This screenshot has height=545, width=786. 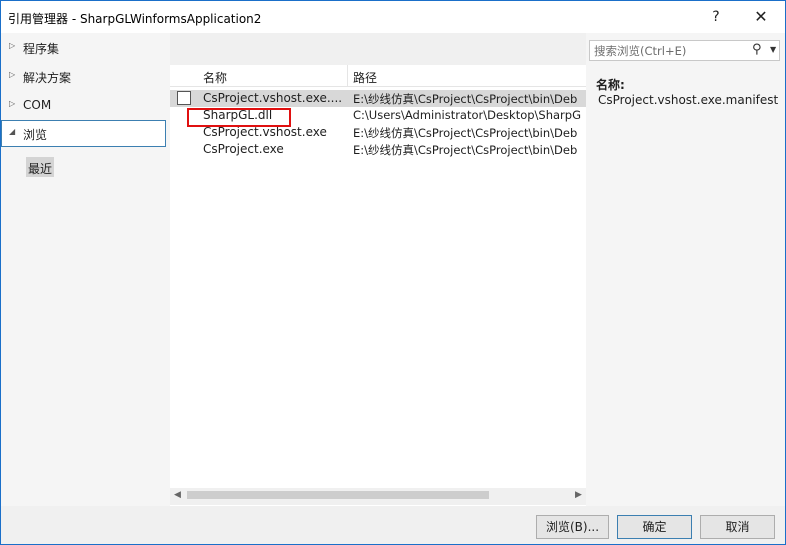 I want to click on chevron-down-icon: ▼, so click(x=773, y=49).